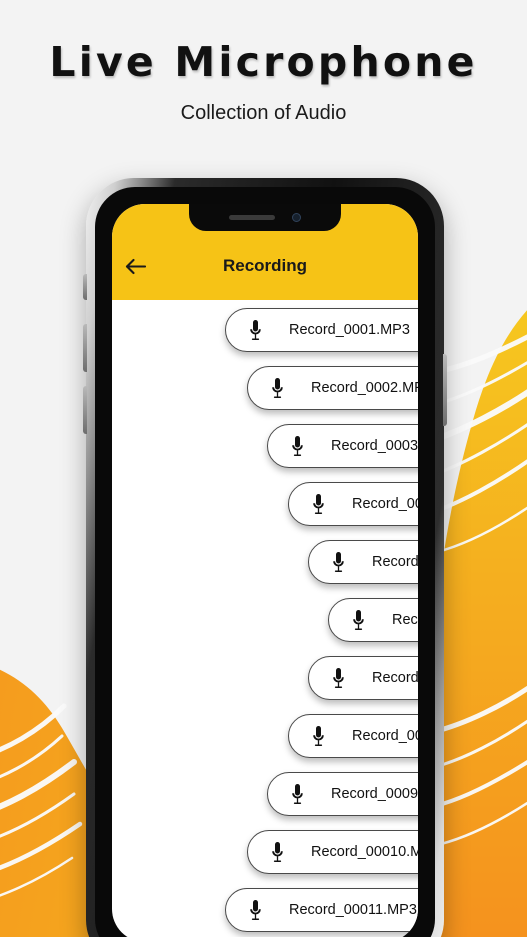 This screenshot has height=937, width=527. What do you see at coordinates (252, 217) in the screenshot?
I see `speaker-grille-icon` at bounding box center [252, 217].